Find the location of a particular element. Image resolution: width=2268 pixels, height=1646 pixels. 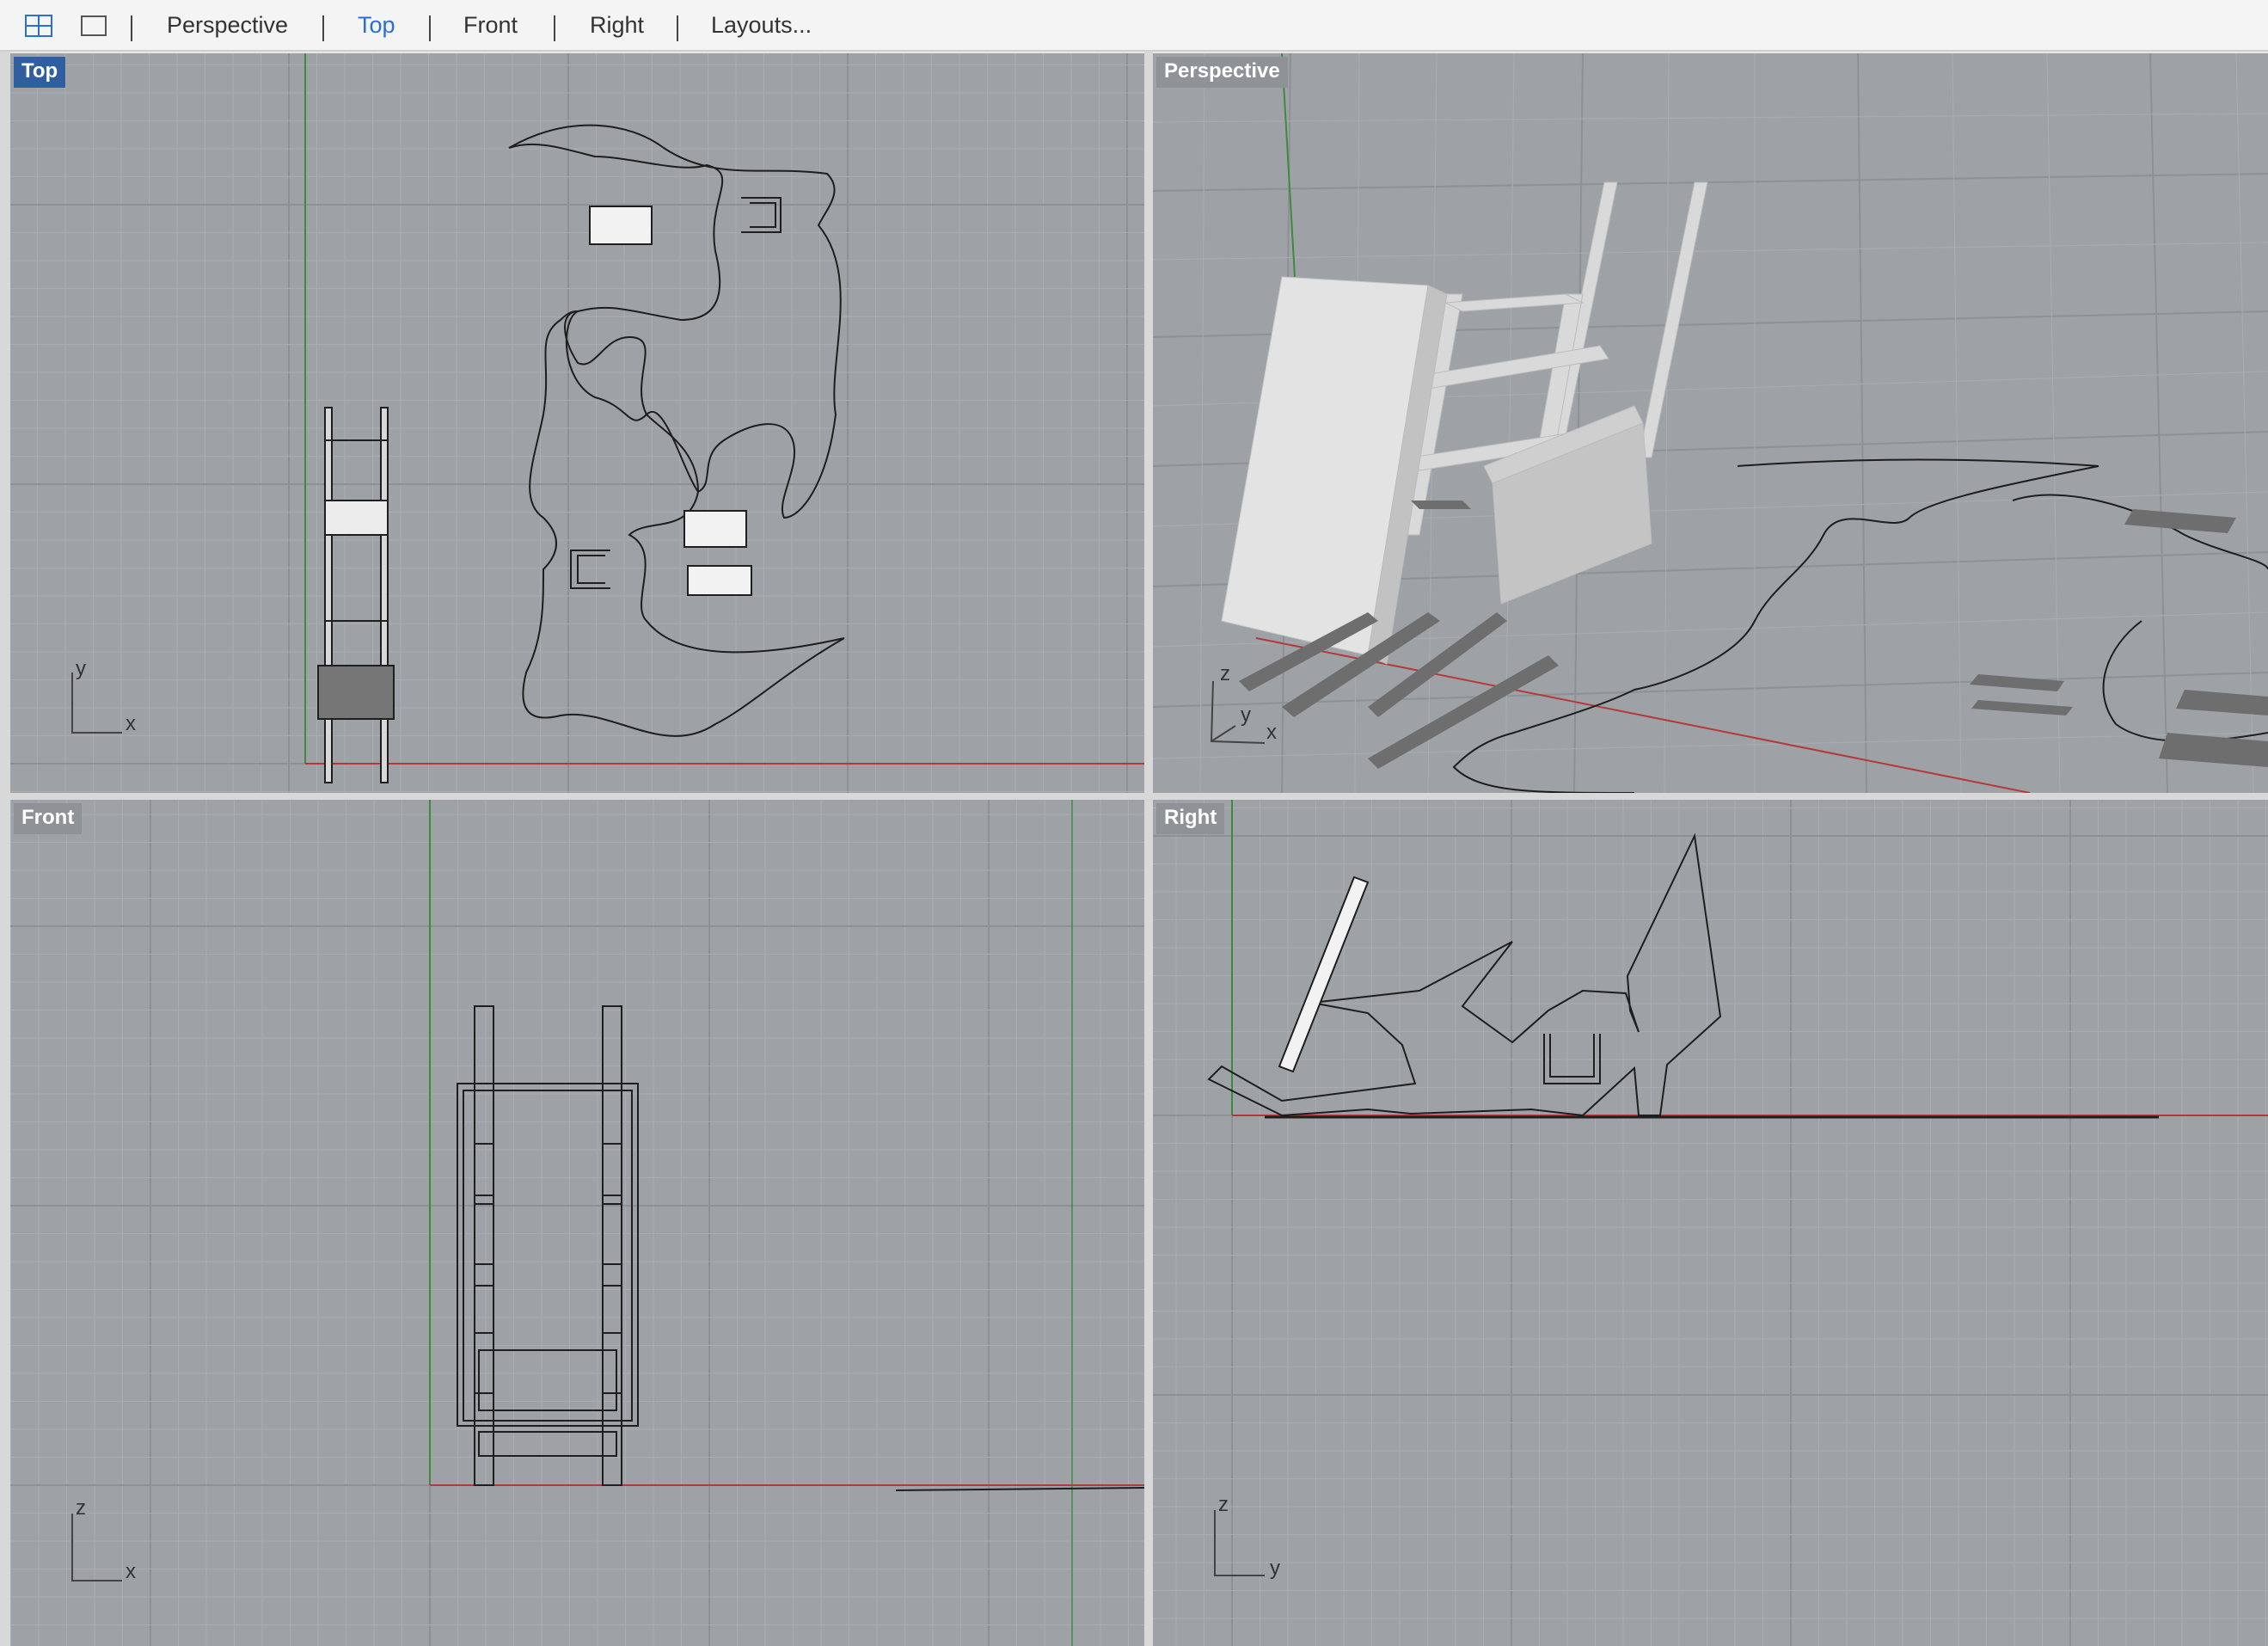

viewport-label-right: Right is located at coordinates (1190, 818).